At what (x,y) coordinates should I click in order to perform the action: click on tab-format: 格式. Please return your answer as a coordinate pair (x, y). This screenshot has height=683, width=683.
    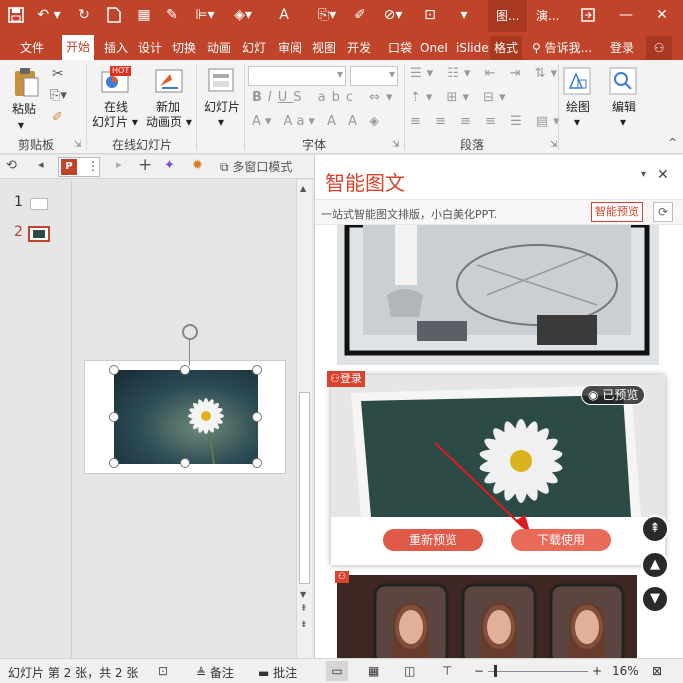
    Looking at the image, I should click on (506, 48).